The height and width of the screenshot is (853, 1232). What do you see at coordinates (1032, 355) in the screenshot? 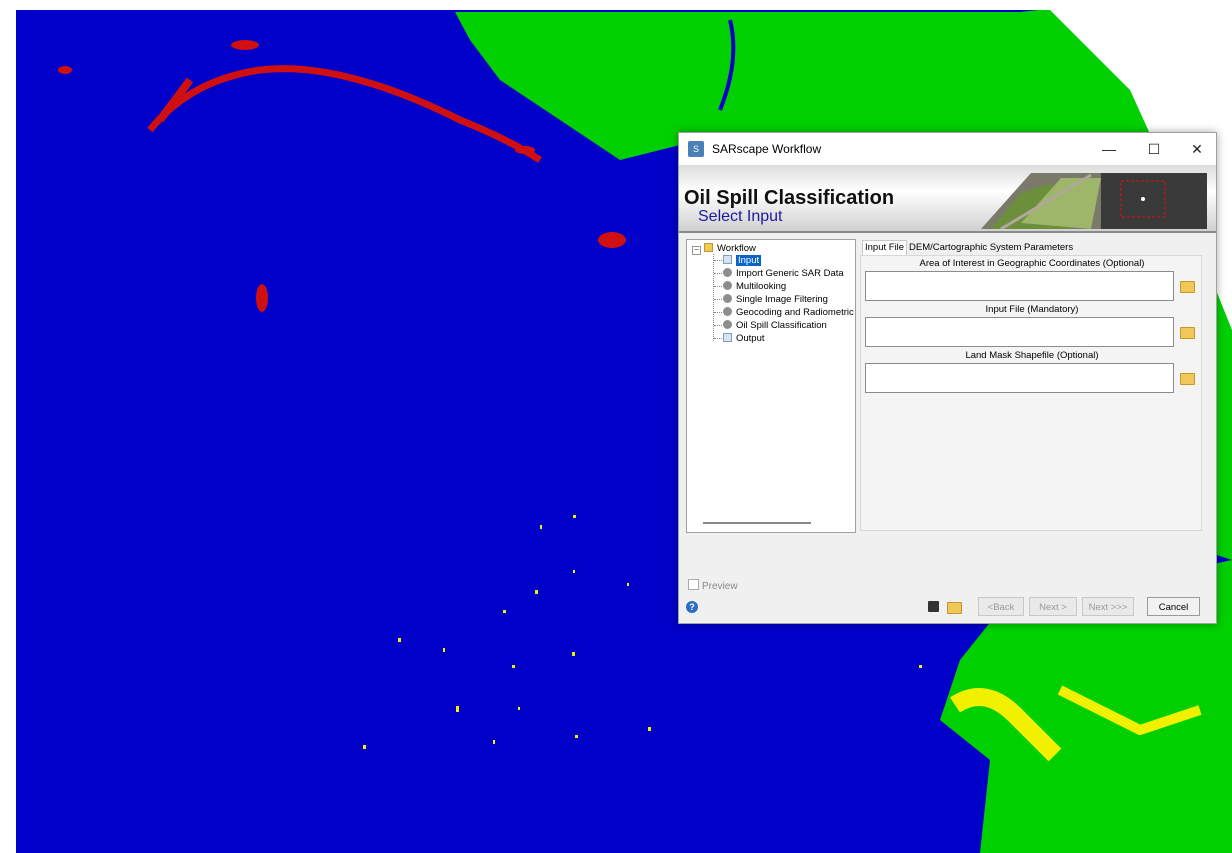
I see `land-mask-label: Land Mask Shapefile (Optional)` at bounding box center [1032, 355].